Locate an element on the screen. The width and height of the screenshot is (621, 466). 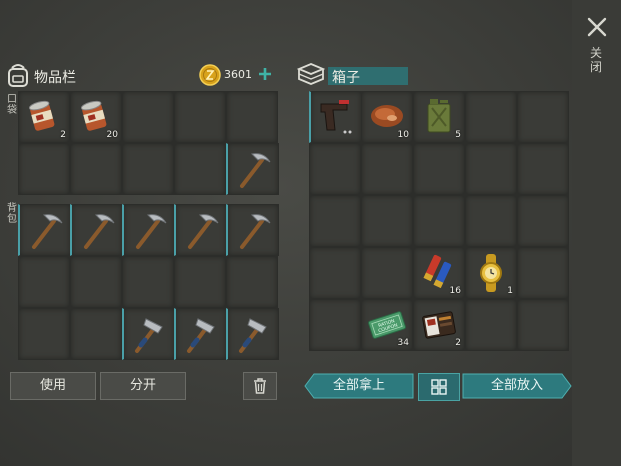
backpack-icon is located at coordinates (18, 75).